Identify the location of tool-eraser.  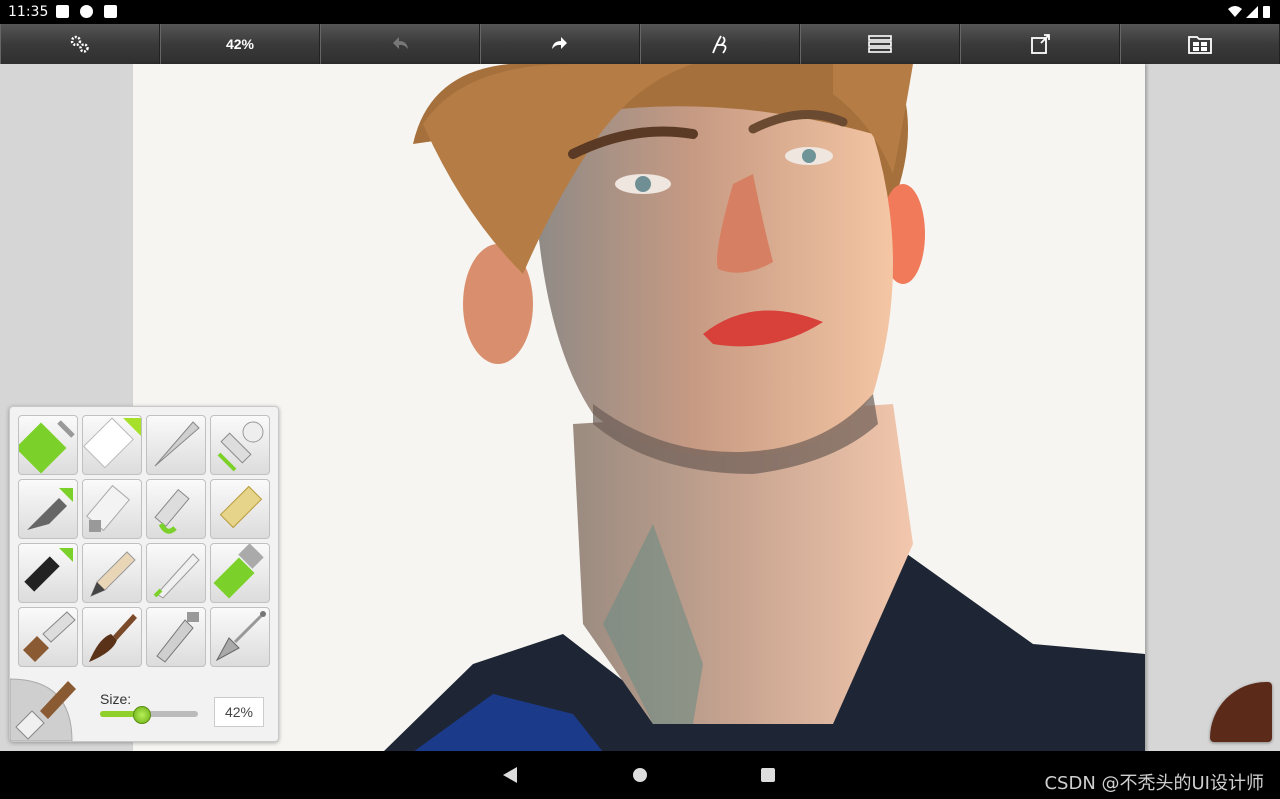
(112, 445).